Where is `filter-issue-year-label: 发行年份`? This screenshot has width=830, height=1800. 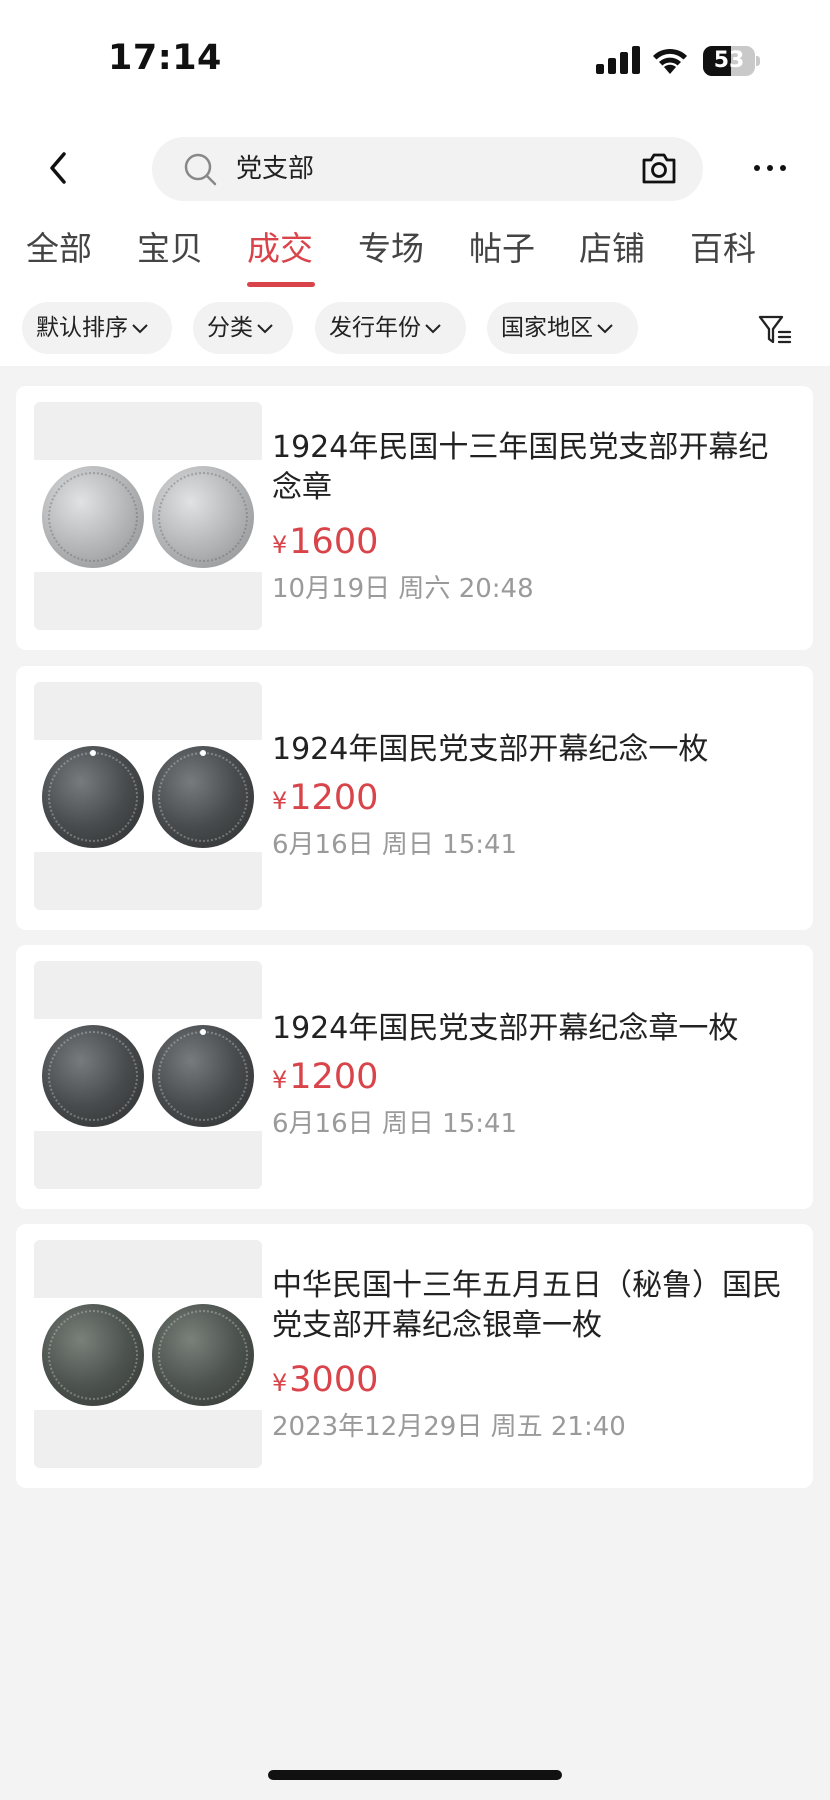
filter-issue-year-label: 发行年份 is located at coordinates (375, 328).